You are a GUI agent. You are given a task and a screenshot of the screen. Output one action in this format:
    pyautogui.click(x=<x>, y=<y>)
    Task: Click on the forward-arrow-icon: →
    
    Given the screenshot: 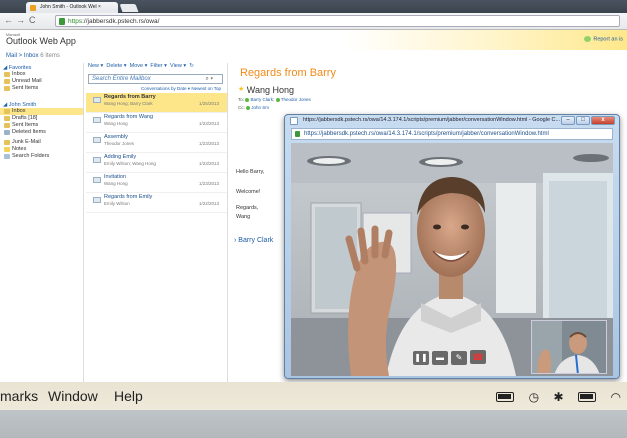 What is the action you would take?
    pyautogui.click(x=20, y=20)
    